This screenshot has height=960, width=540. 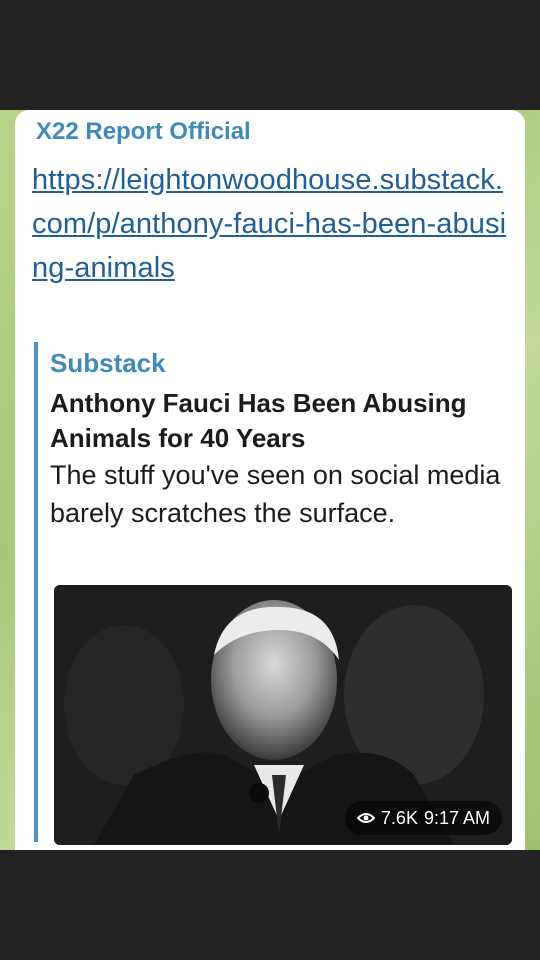 What do you see at coordinates (456, 817) in the screenshot?
I see `message-time: 9:17 AM` at bounding box center [456, 817].